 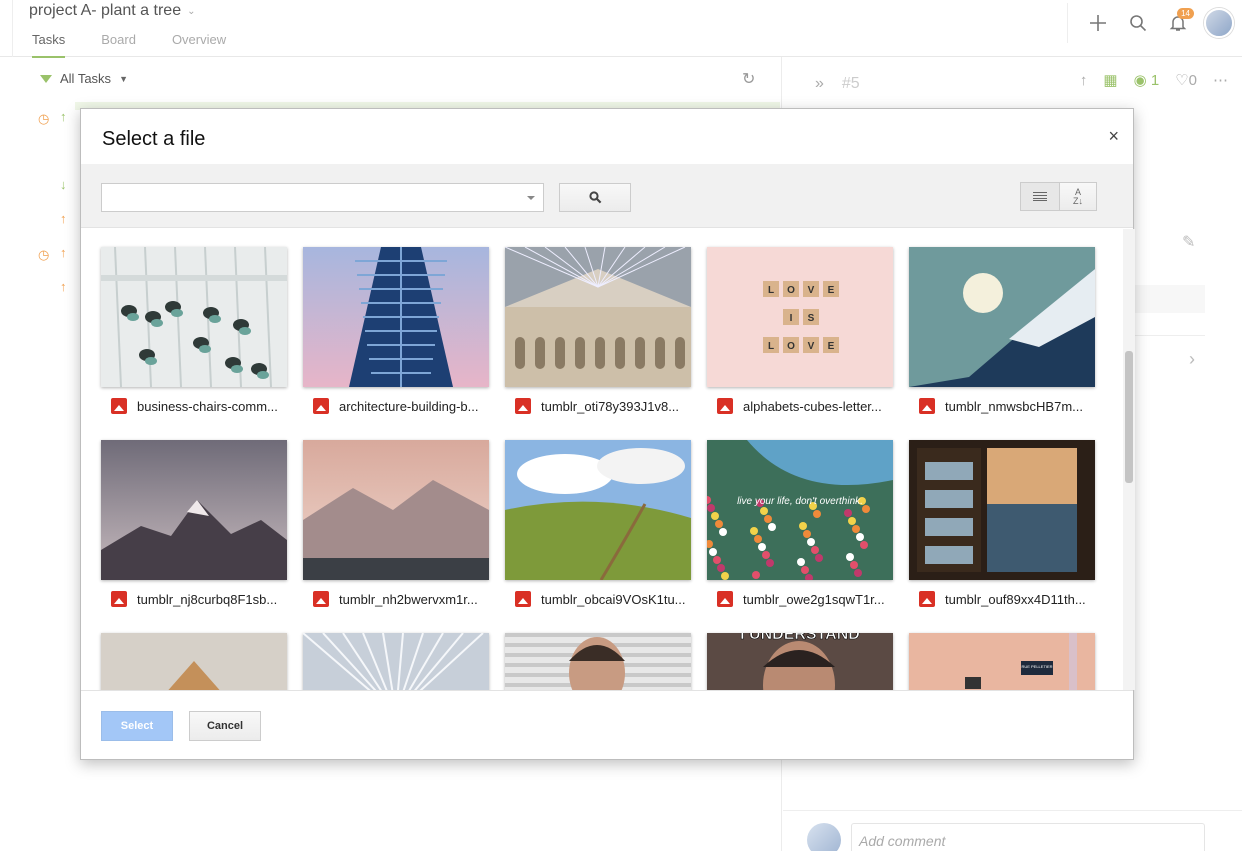 I want to click on file-tile: RUE PELLETIER, so click(x=1002, y=661).